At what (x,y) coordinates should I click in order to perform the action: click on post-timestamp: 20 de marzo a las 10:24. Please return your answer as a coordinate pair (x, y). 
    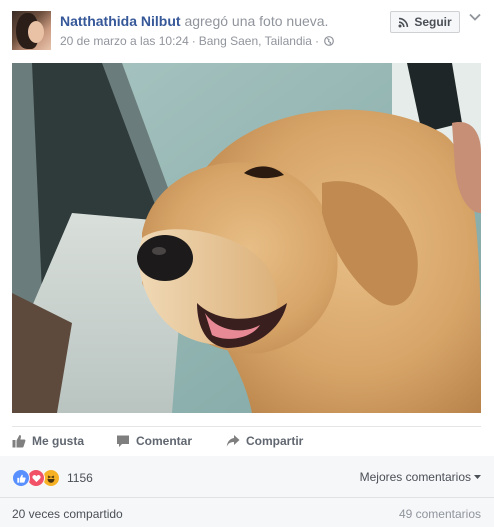
    Looking at the image, I should click on (124, 41).